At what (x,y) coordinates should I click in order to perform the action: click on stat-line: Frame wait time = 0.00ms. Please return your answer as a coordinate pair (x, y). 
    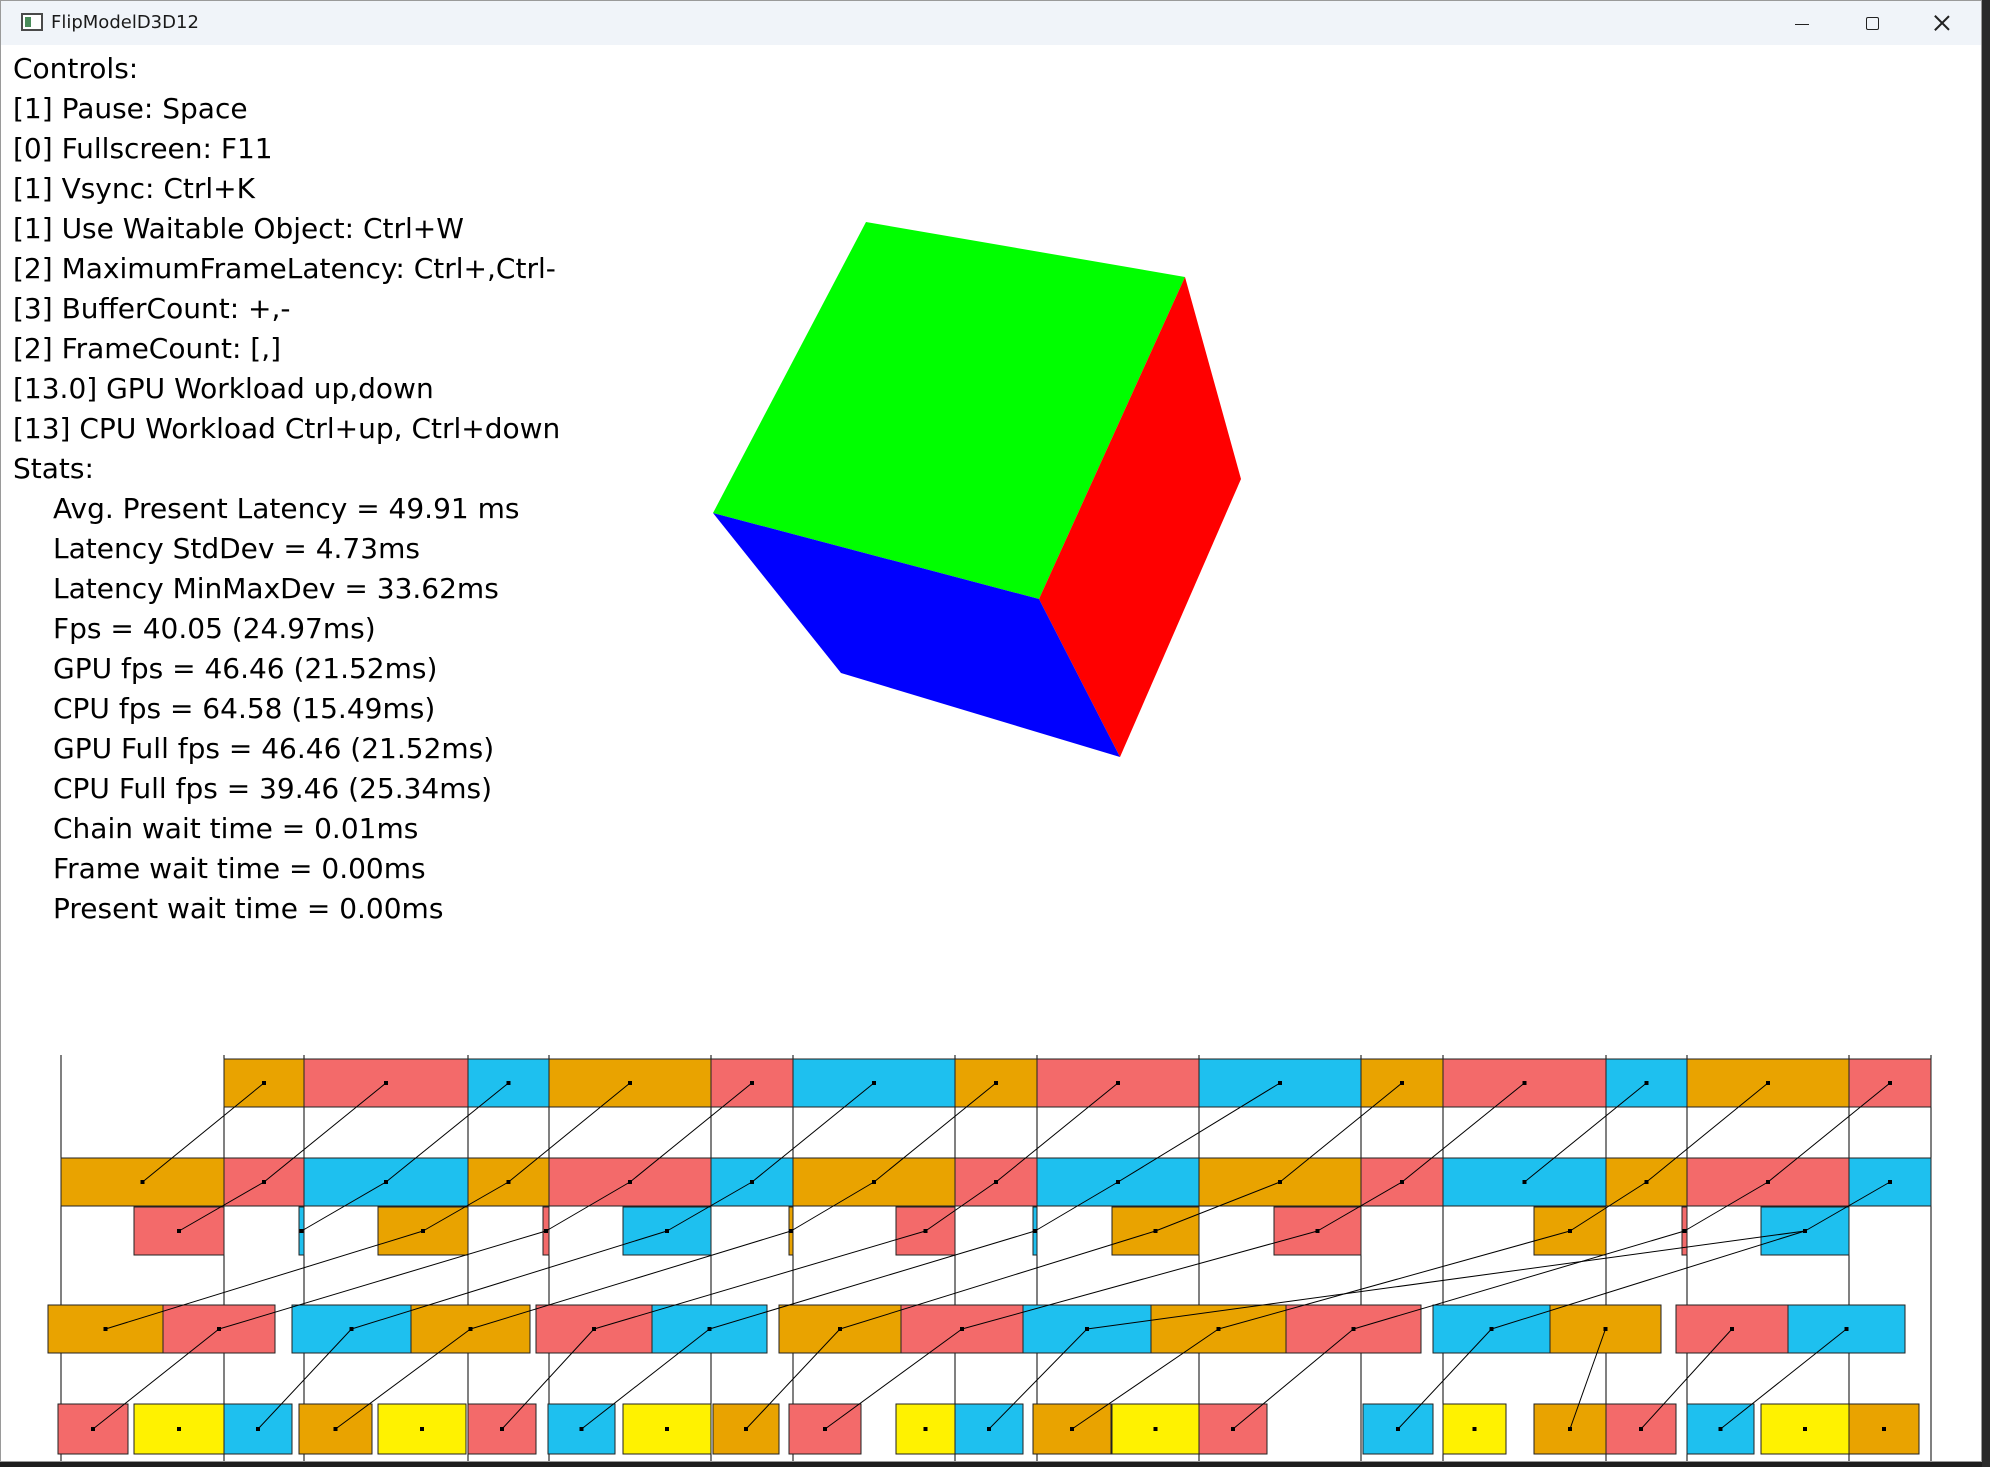
    Looking at the image, I should click on (239, 868).